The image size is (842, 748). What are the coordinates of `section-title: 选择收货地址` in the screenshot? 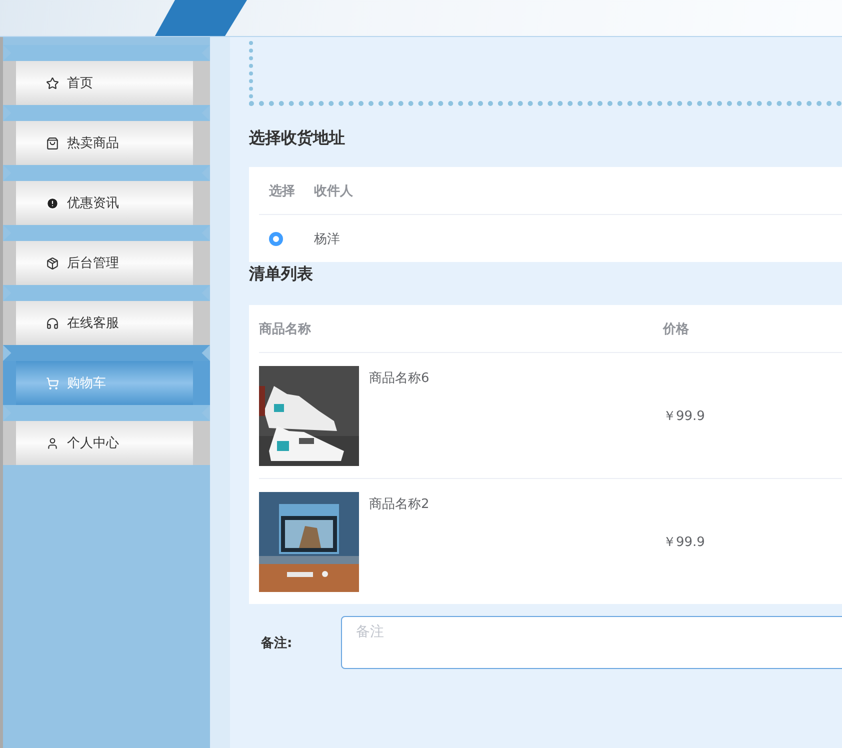 It's located at (297, 138).